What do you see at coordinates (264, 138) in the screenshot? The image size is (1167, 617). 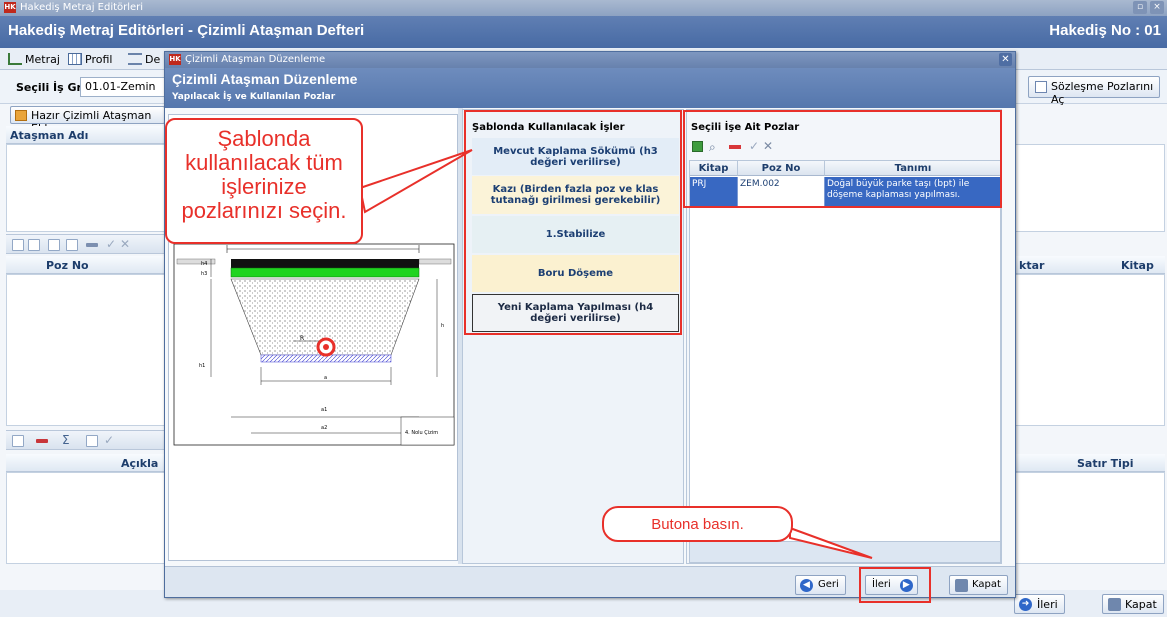 I see `instruction-line-1: Şablonda` at bounding box center [264, 138].